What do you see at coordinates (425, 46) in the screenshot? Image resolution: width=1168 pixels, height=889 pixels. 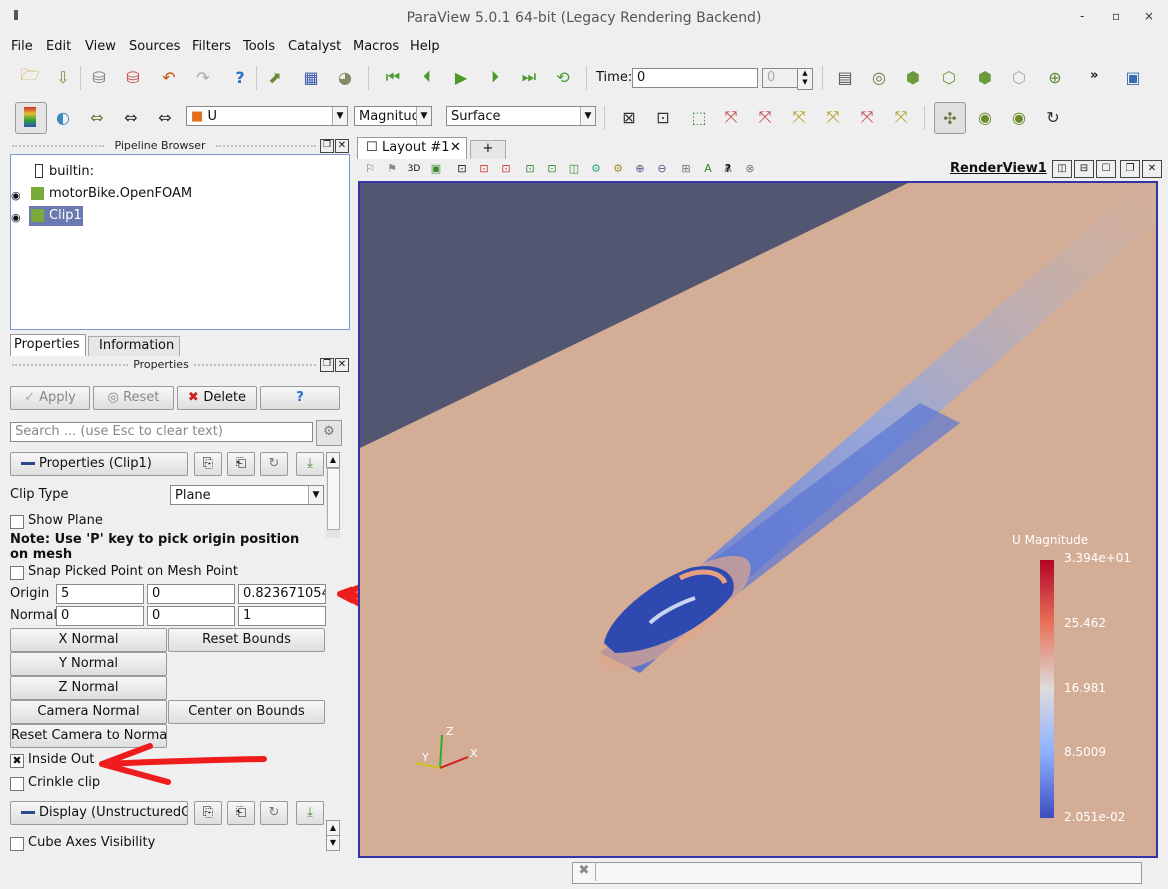 I see `menu-help: Help` at bounding box center [425, 46].